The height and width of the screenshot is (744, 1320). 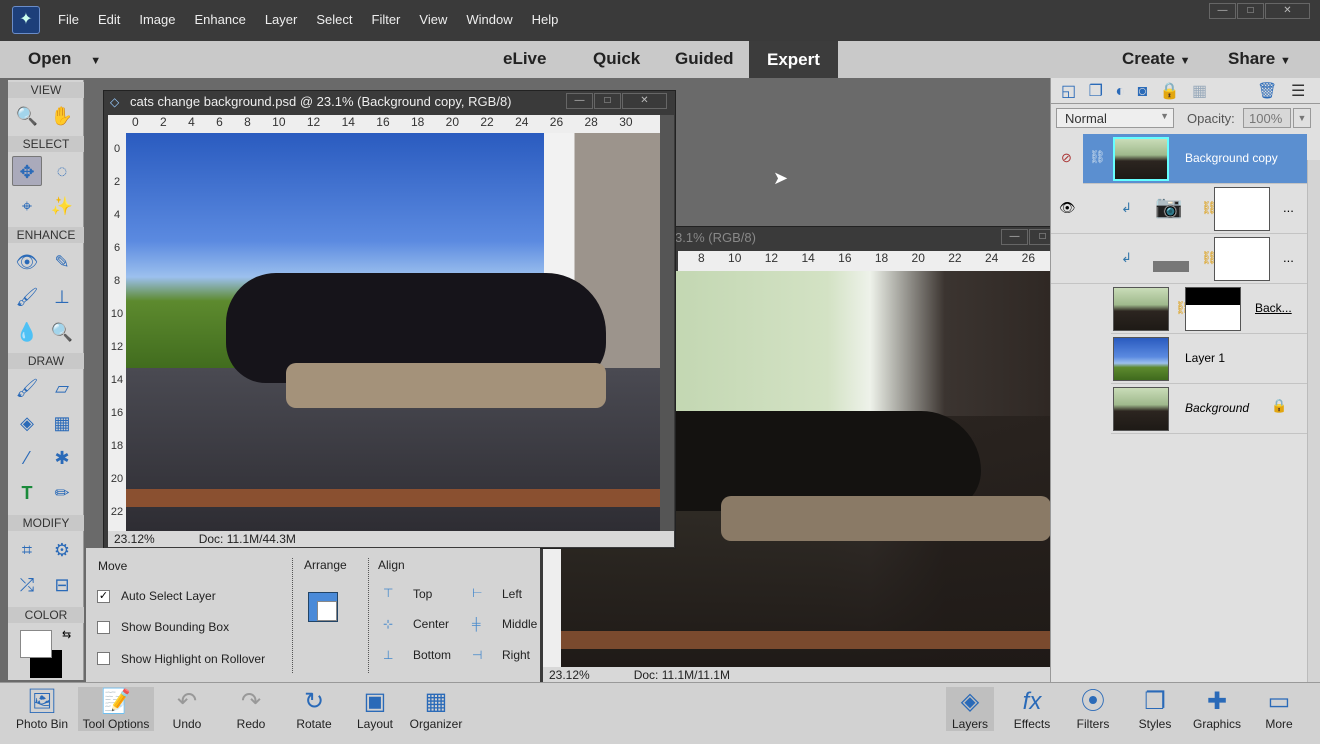 I want to click on magic-wand-icon: ✨, so click(x=62, y=206).